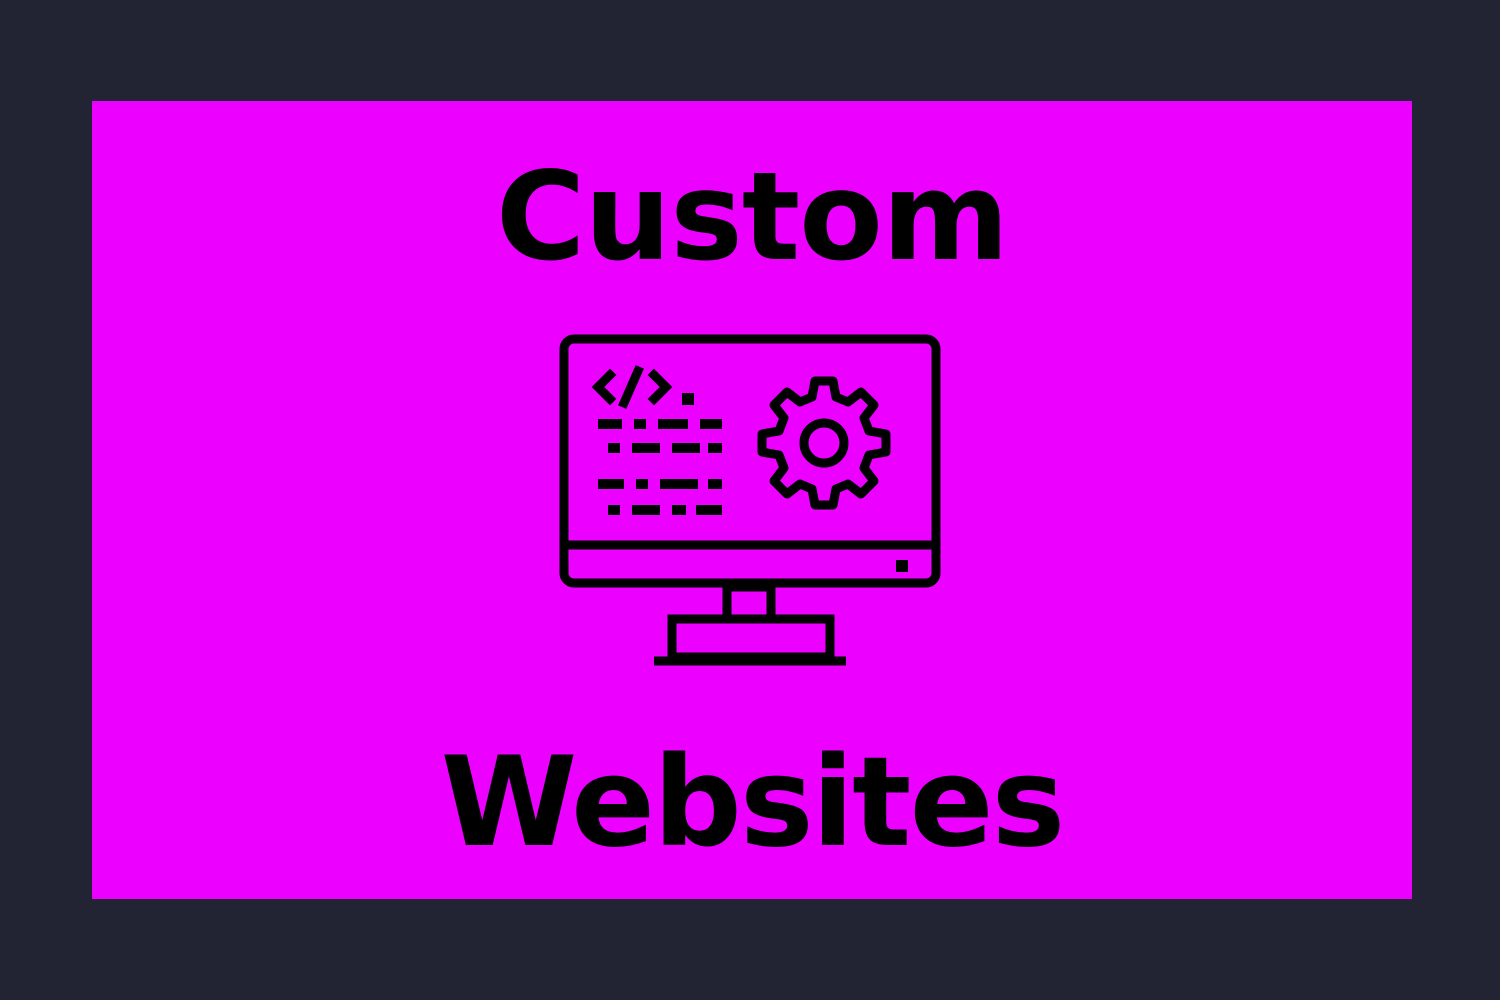 This screenshot has height=1000, width=1500. Describe the element at coordinates (824, 443) in the screenshot. I see `gear-icon` at that location.